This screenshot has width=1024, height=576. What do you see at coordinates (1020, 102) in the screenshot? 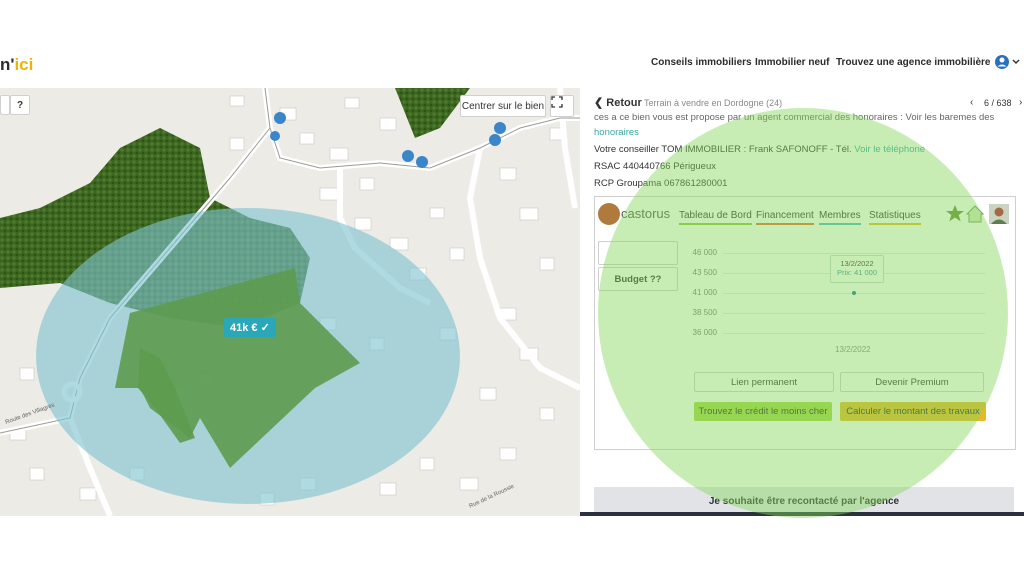
I see `next-listing-icon: ›` at bounding box center [1020, 102].